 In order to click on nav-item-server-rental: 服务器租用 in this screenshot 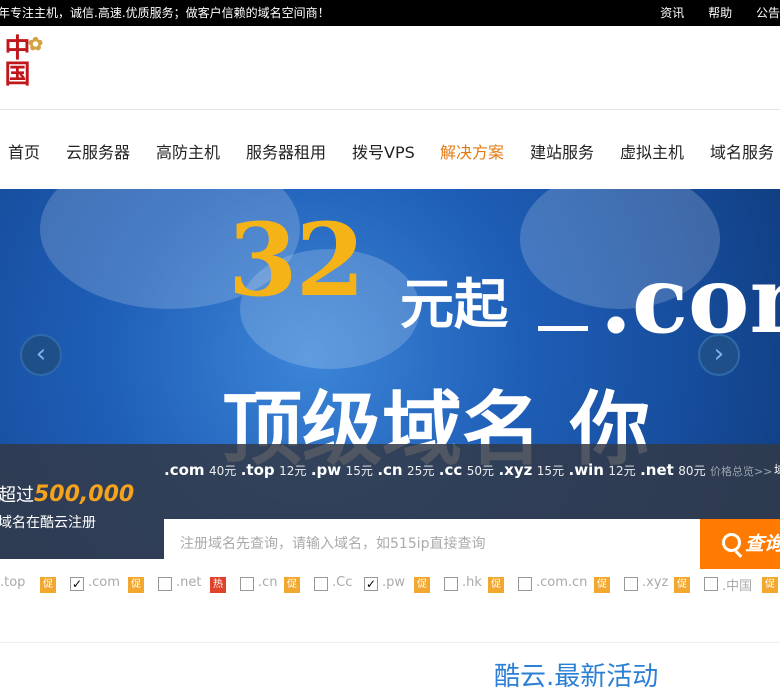, I will do `click(286, 151)`.